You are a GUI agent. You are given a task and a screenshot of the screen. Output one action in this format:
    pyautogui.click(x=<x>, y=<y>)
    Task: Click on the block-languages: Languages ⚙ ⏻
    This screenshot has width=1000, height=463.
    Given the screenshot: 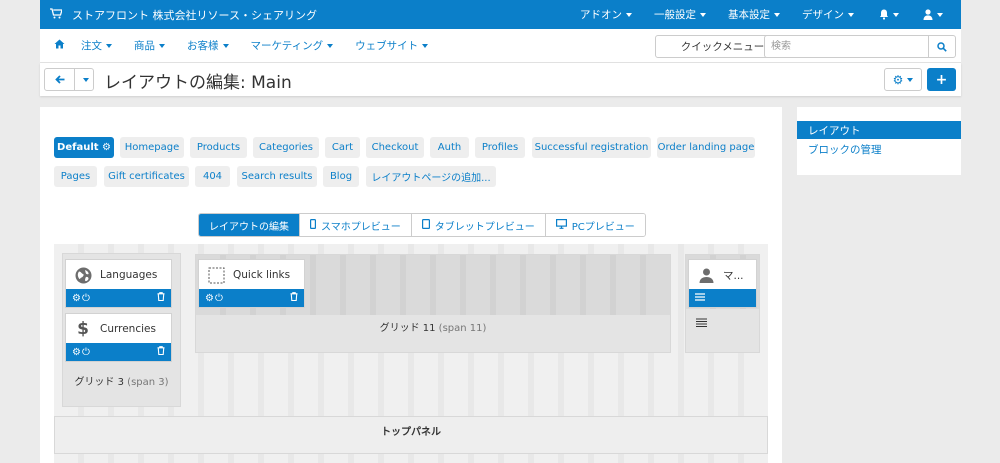 What is the action you would take?
    pyautogui.click(x=118, y=283)
    